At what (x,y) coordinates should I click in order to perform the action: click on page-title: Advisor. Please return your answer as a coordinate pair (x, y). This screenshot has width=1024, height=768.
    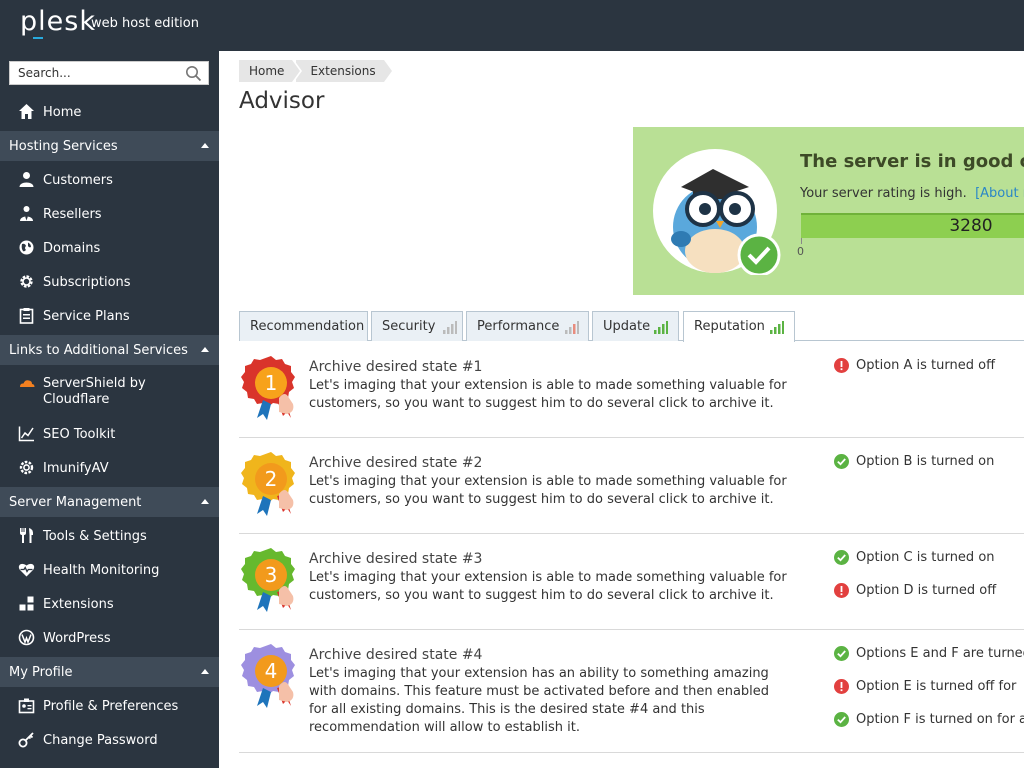
    Looking at the image, I should click on (282, 101).